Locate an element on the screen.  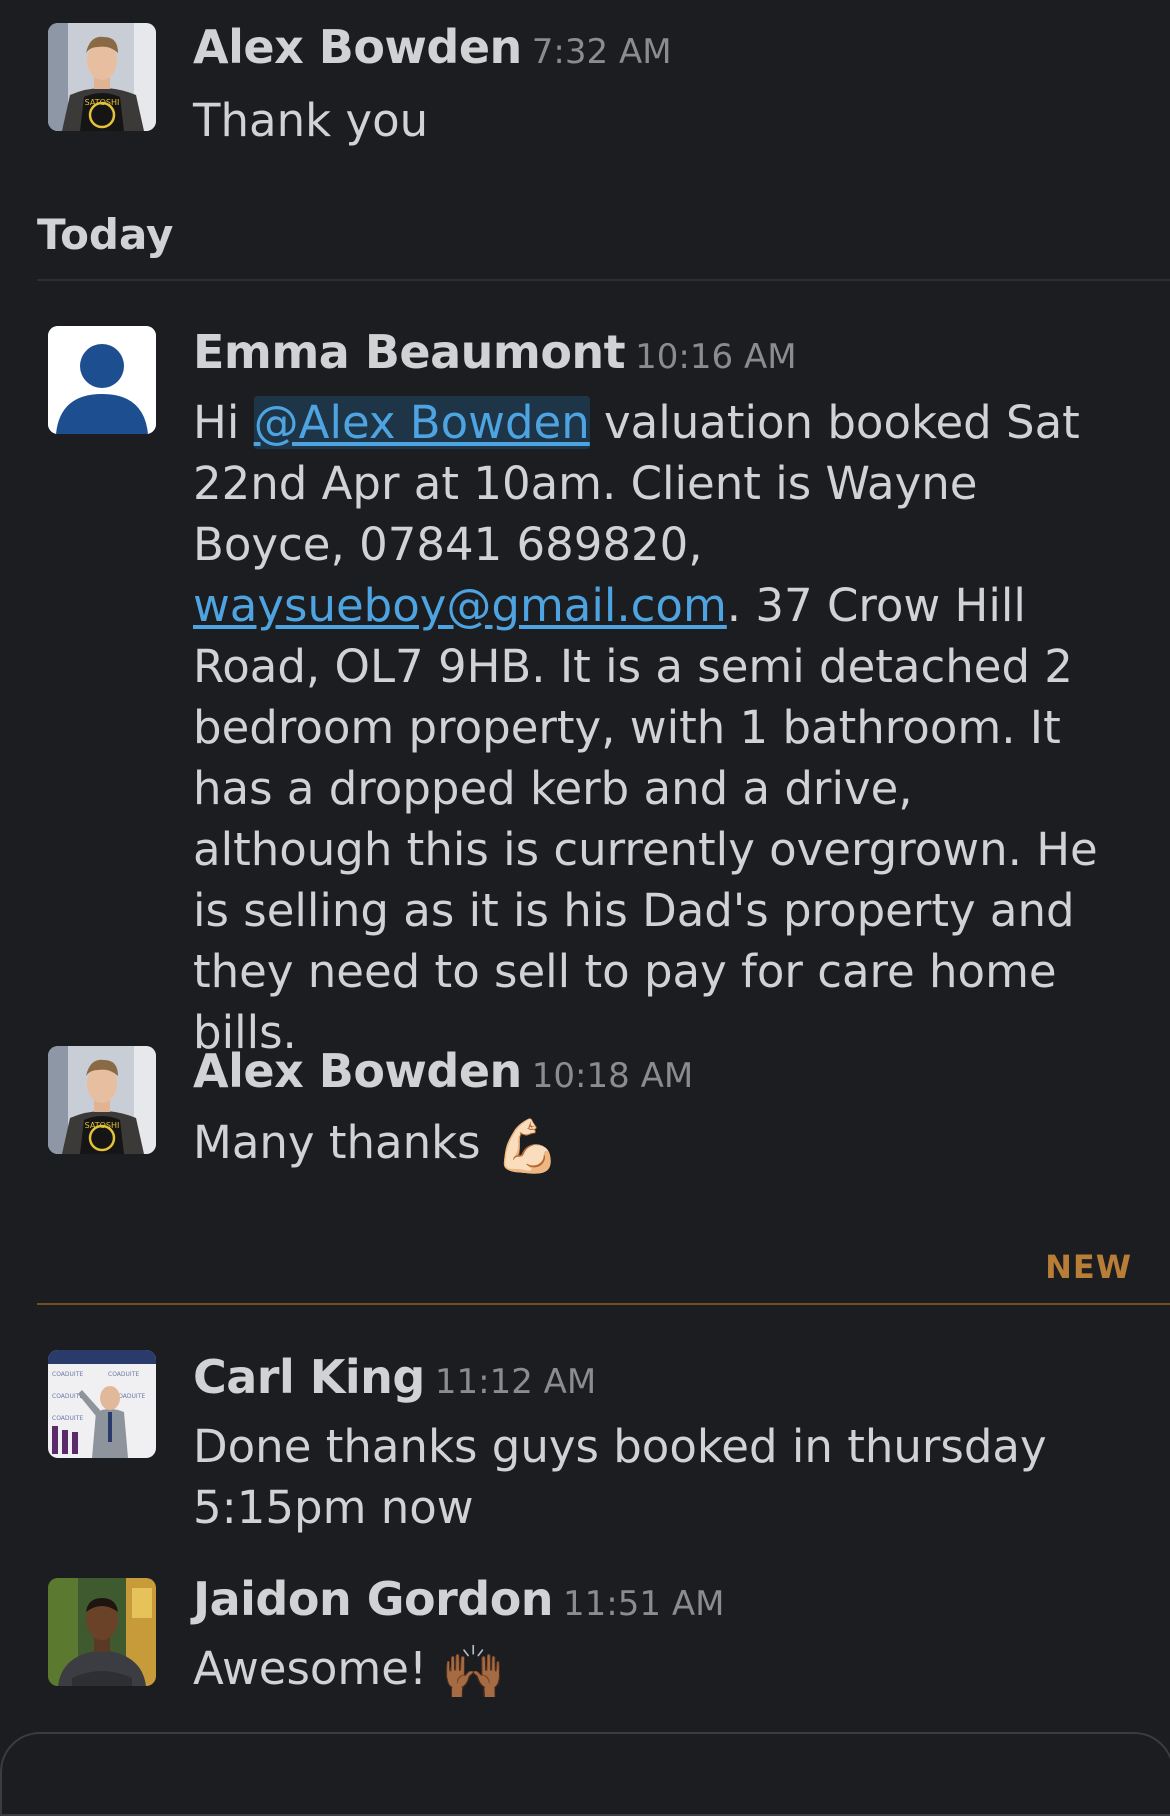
message-timestamp: 10:18 AM is located at coordinates (612, 1076).